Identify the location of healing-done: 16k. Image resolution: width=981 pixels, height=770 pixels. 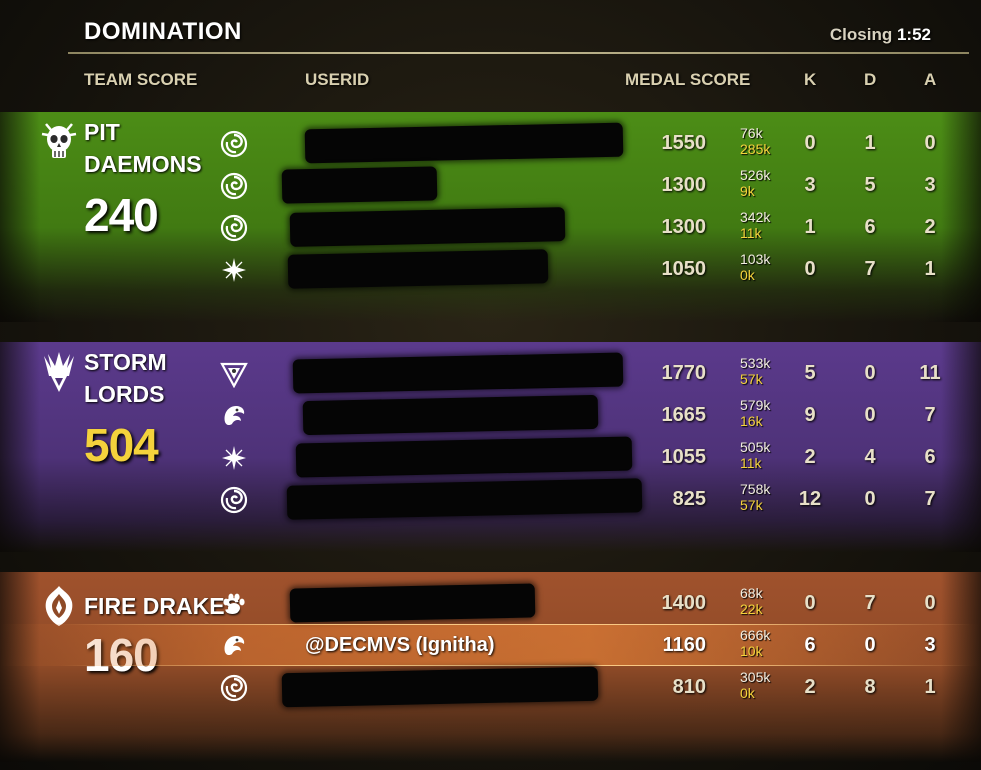
(751, 421).